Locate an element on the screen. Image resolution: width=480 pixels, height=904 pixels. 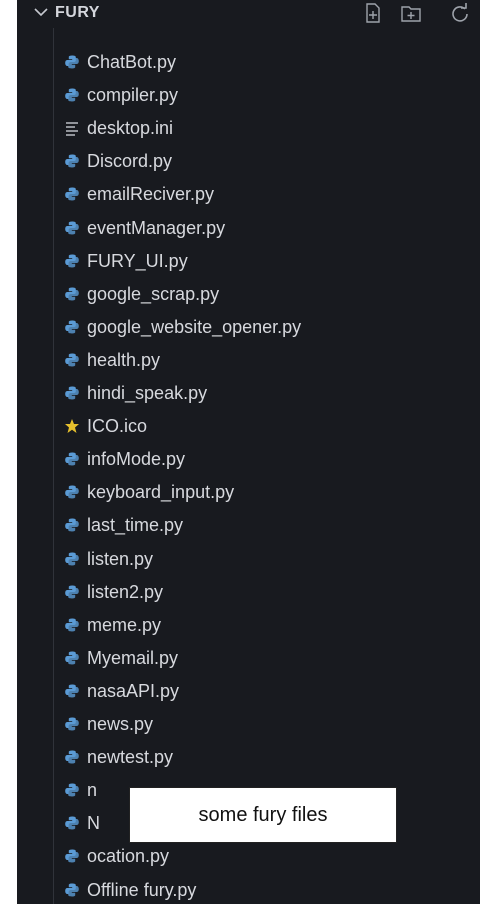
chevron-down-icon is located at coordinates (41, 12).